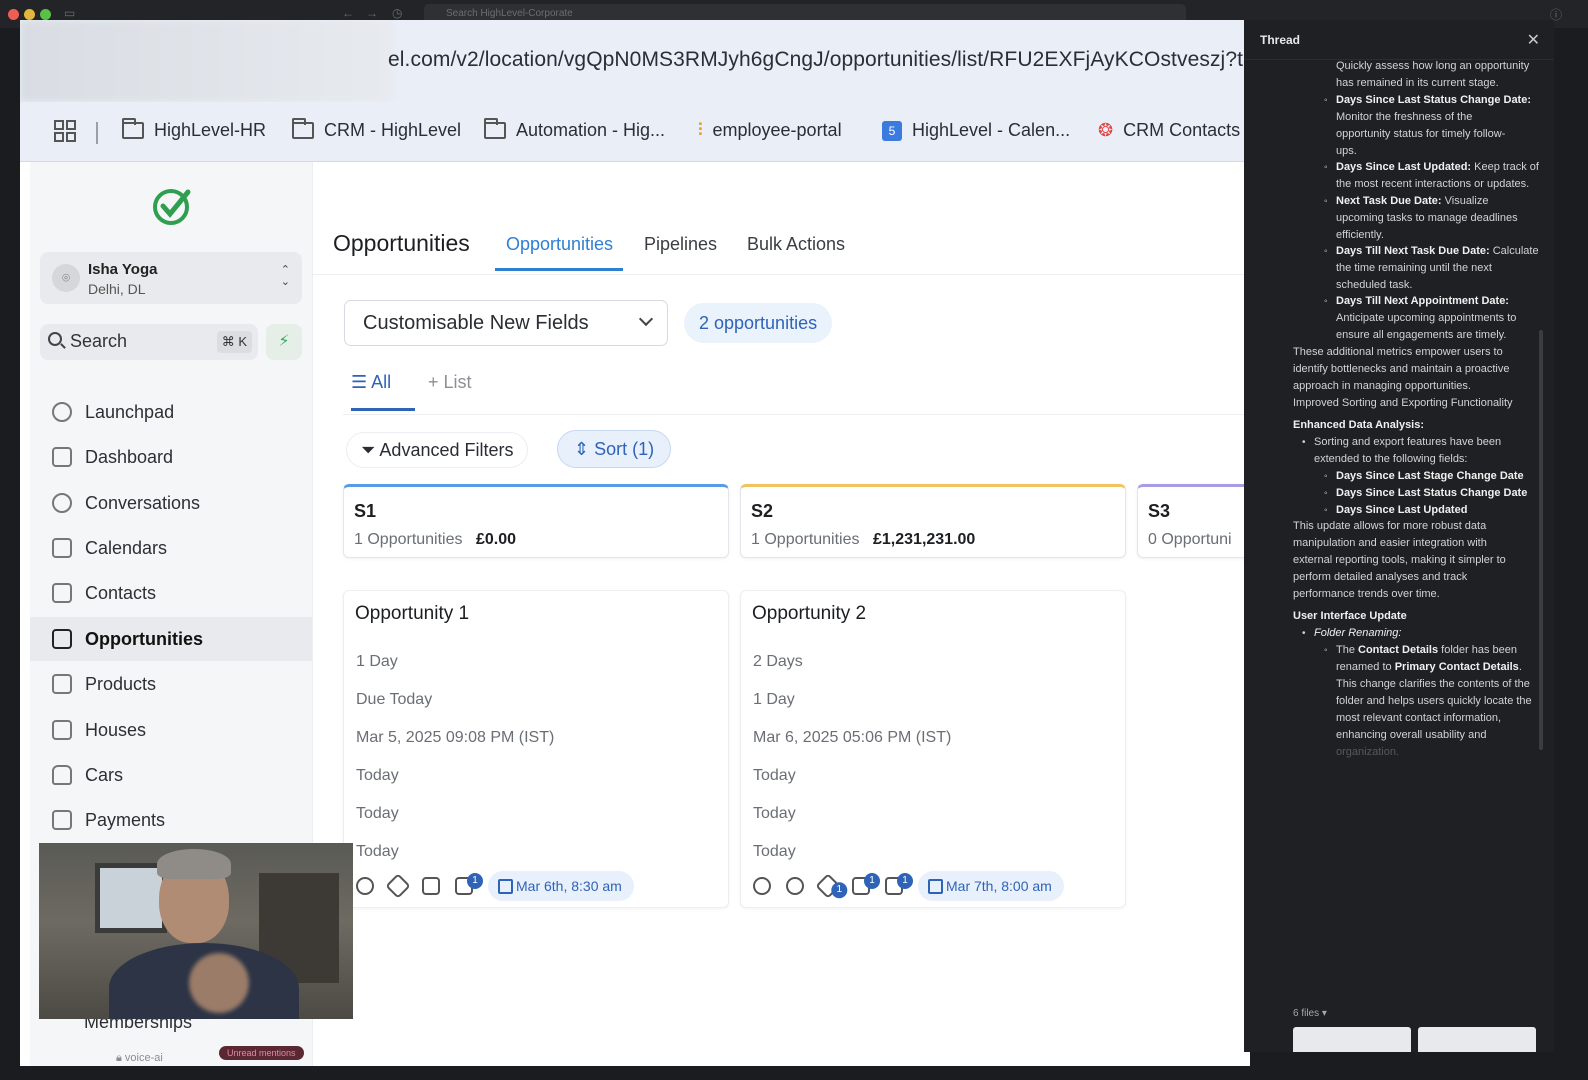 This screenshot has height=1080, width=1588. I want to click on car-icon, so click(62, 775).